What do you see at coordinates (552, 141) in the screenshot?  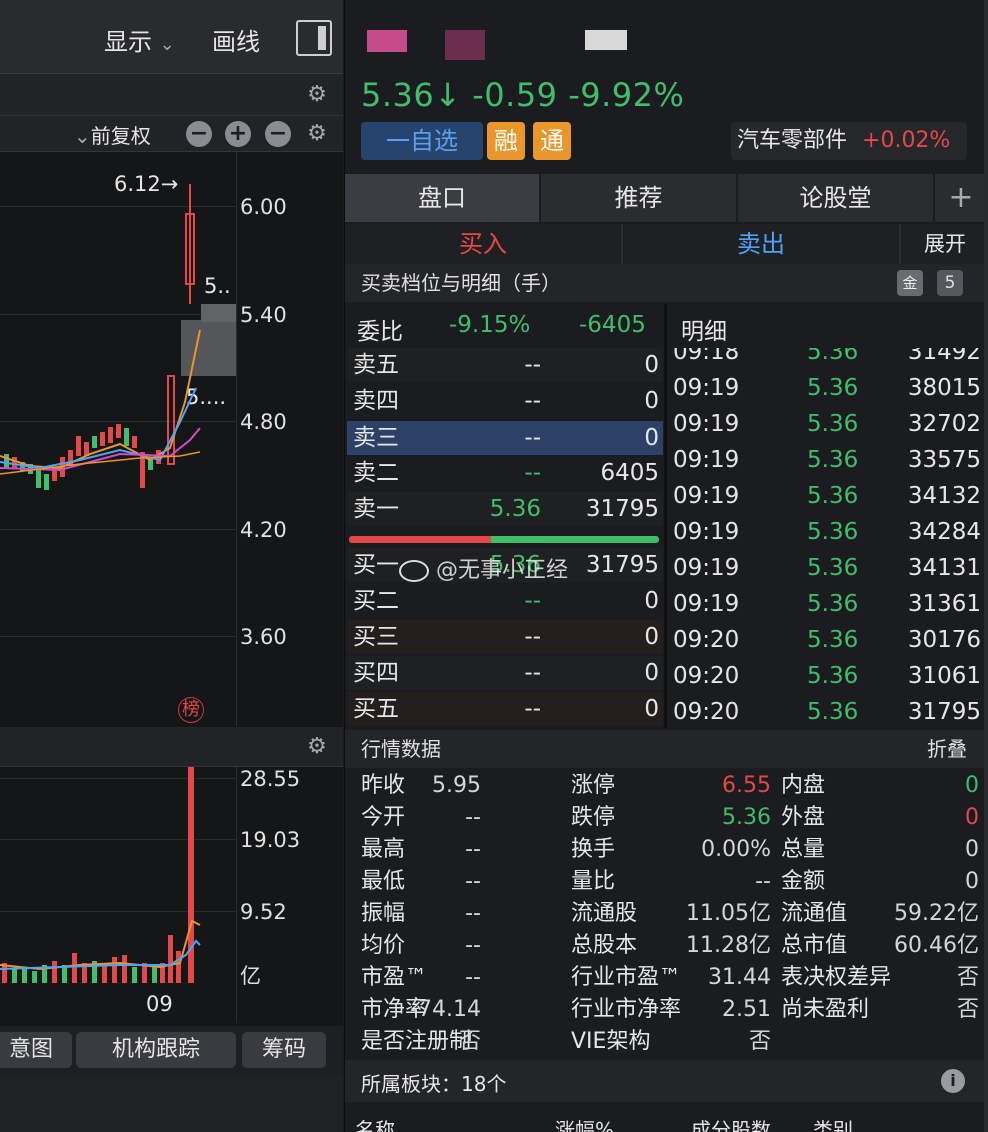 I see `connect-tag: 通` at bounding box center [552, 141].